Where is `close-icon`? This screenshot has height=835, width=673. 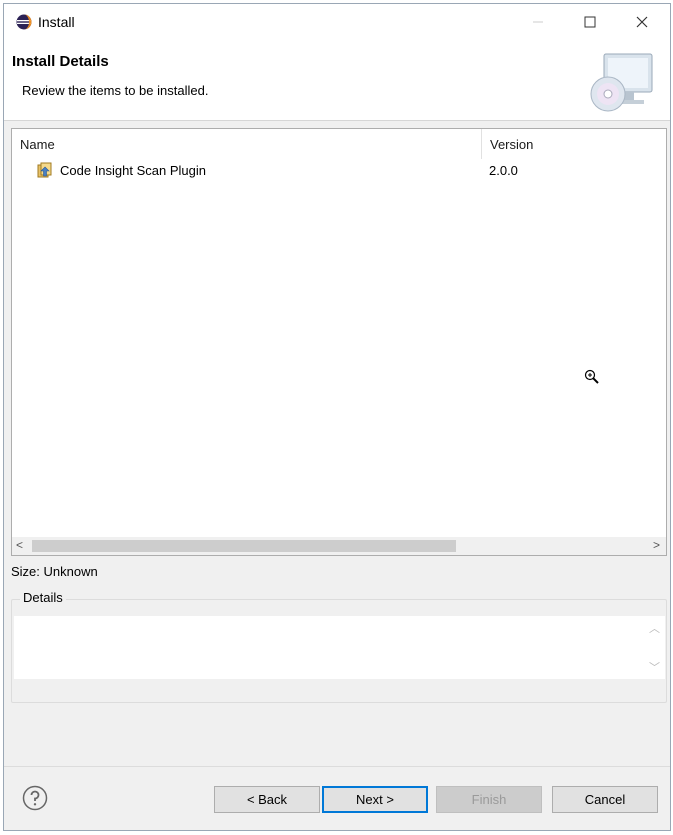
close-icon is located at coordinates (642, 22).